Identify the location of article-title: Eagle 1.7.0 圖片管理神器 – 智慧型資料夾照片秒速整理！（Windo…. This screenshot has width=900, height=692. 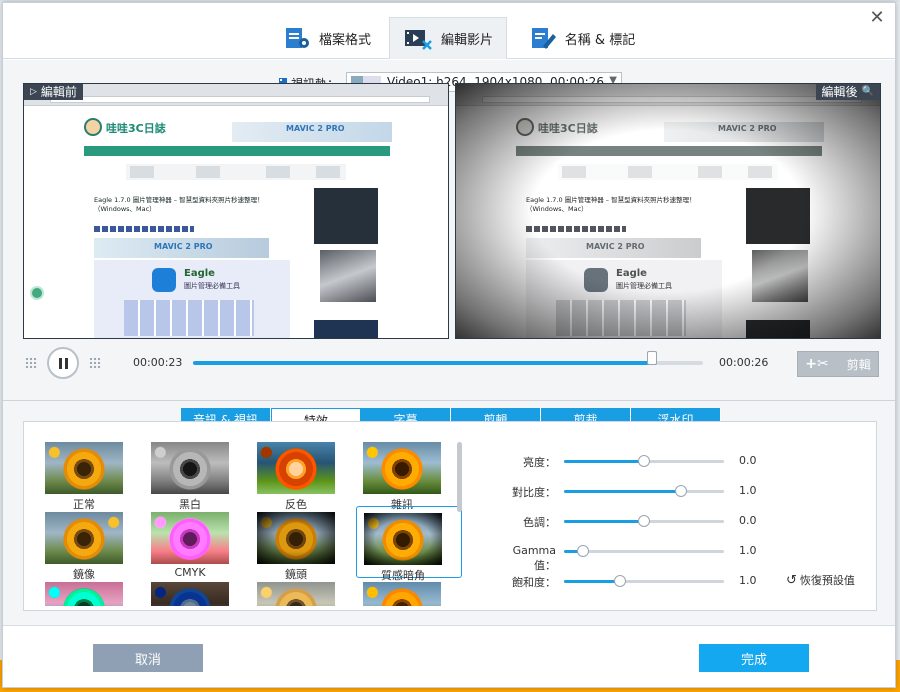
(179, 204).